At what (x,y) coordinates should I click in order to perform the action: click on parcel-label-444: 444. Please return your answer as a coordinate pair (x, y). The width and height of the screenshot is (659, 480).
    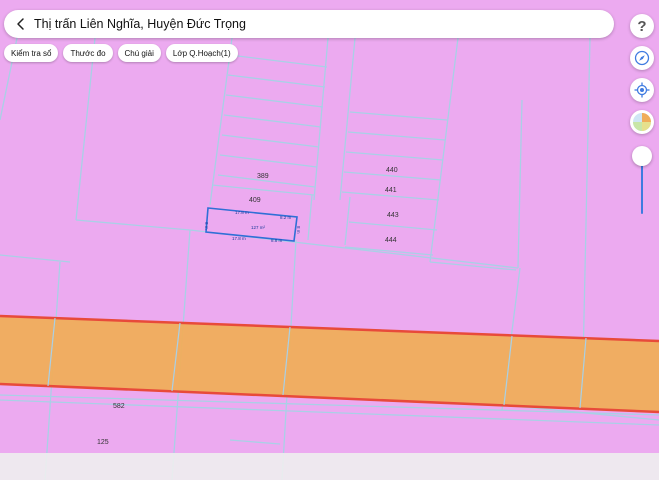
    Looking at the image, I should click on (391, 240).